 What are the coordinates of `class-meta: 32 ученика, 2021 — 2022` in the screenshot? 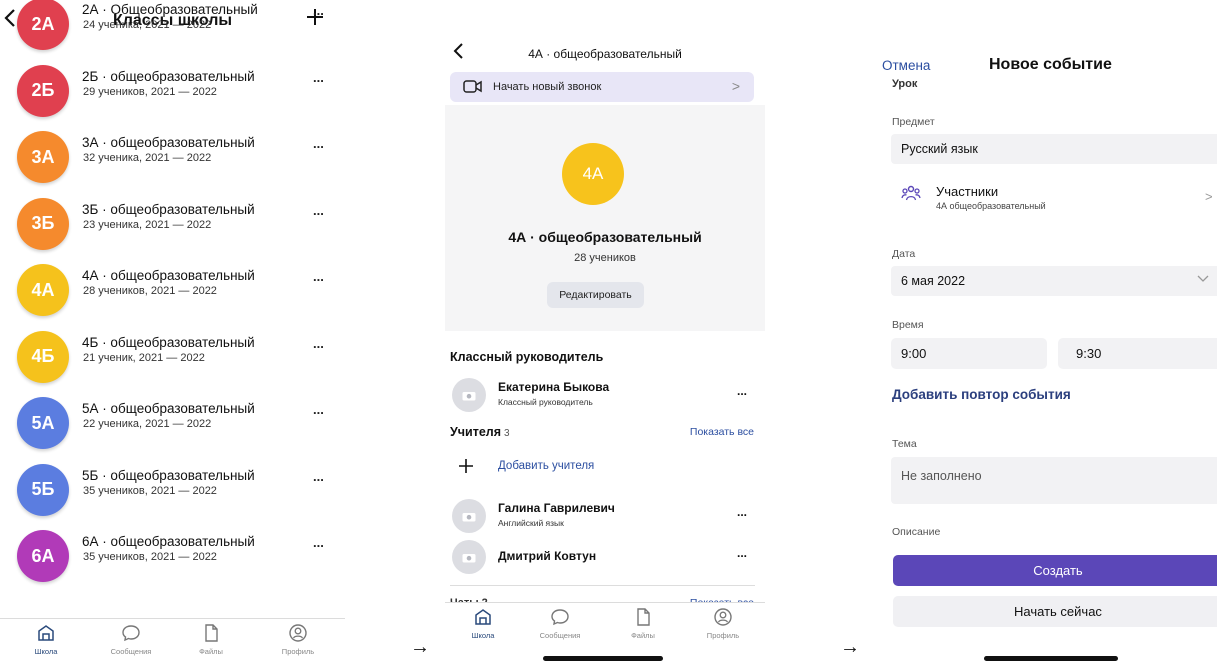 It's located at (147, 158).